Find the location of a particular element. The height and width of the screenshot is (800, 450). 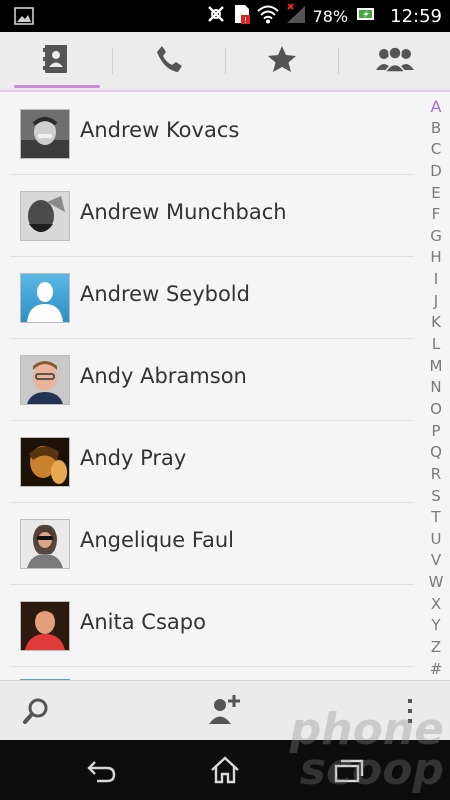

contact-name: Andrew Munchbach is located at coordinates (183, 212).